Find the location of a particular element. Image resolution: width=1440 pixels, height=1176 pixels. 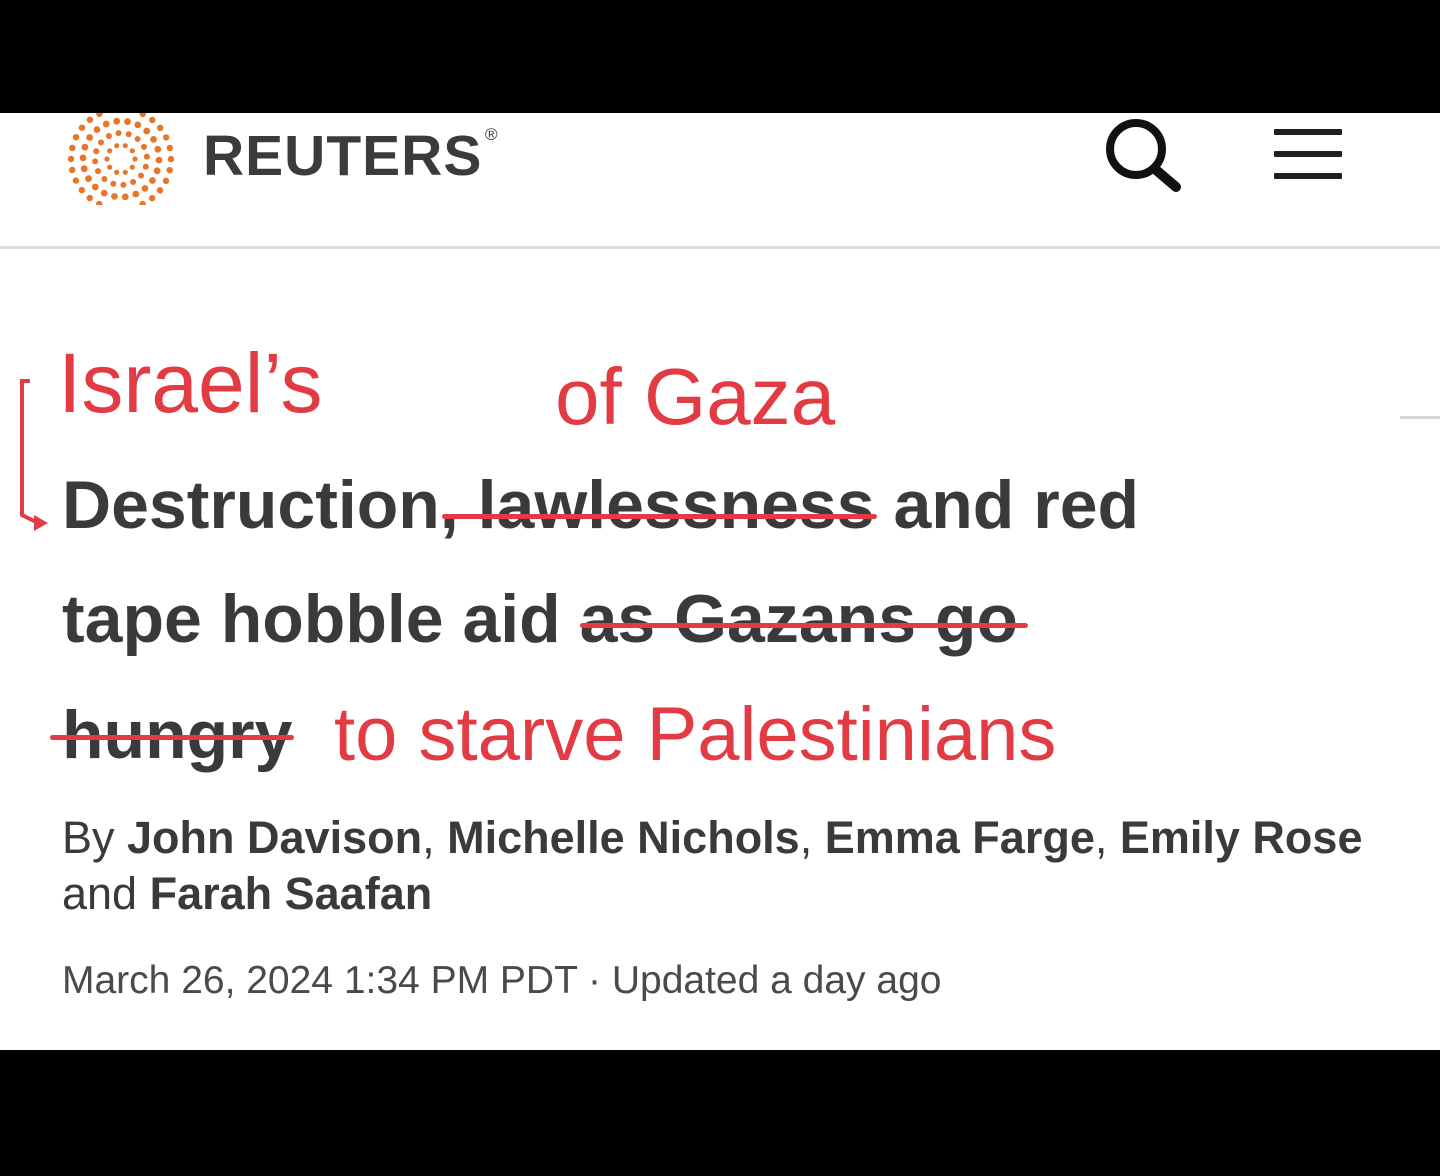

headline-line-1: Destruction, lawlessness and red is located at coordinates (600, 505).